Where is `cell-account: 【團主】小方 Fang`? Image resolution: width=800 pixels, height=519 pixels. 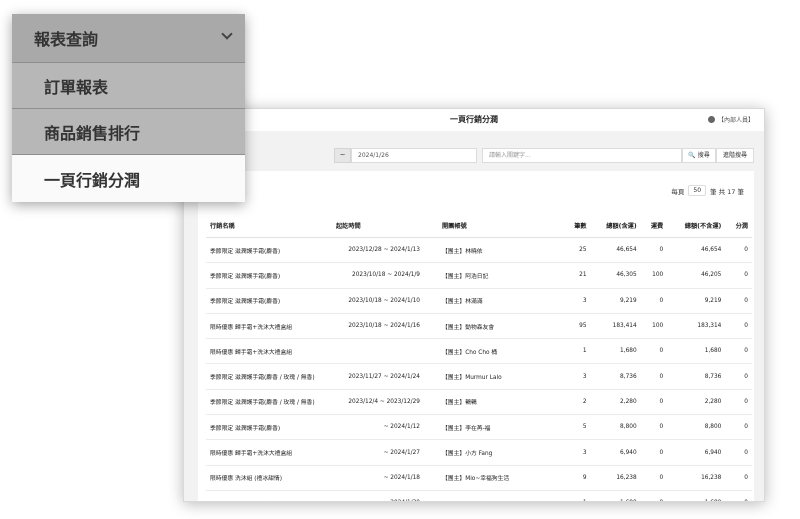 cell-account: 【團主】小方 Fang is located at coordinates (494, 452).